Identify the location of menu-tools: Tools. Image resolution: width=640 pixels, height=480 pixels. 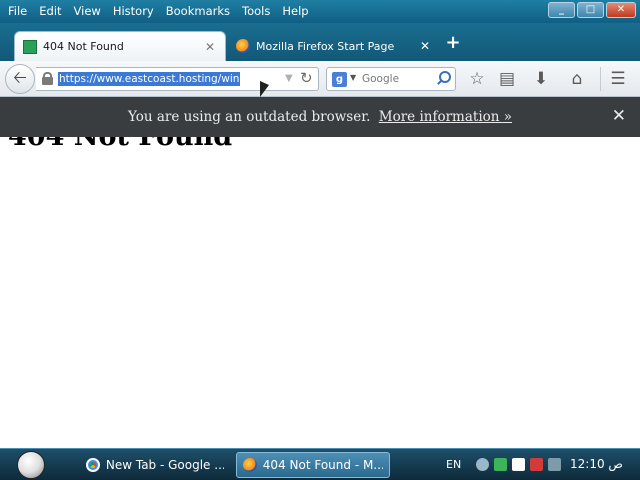
(256, 11).